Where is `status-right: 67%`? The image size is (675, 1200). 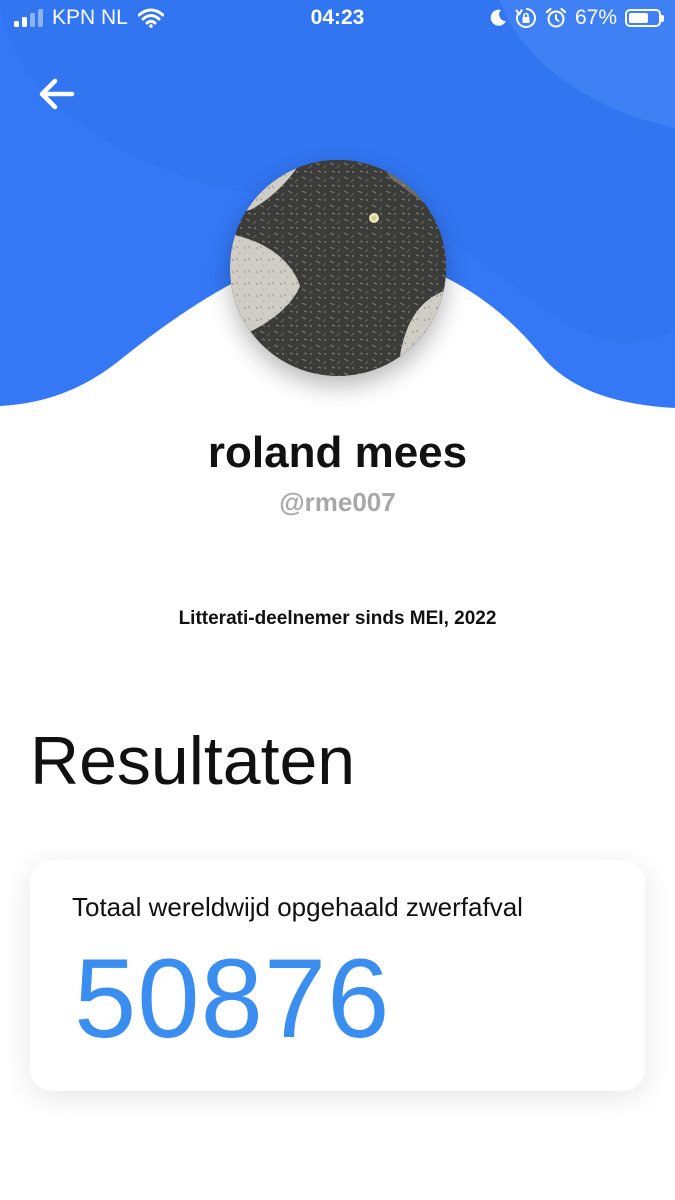
status-right: 67% is located at coordinates (576, 18).